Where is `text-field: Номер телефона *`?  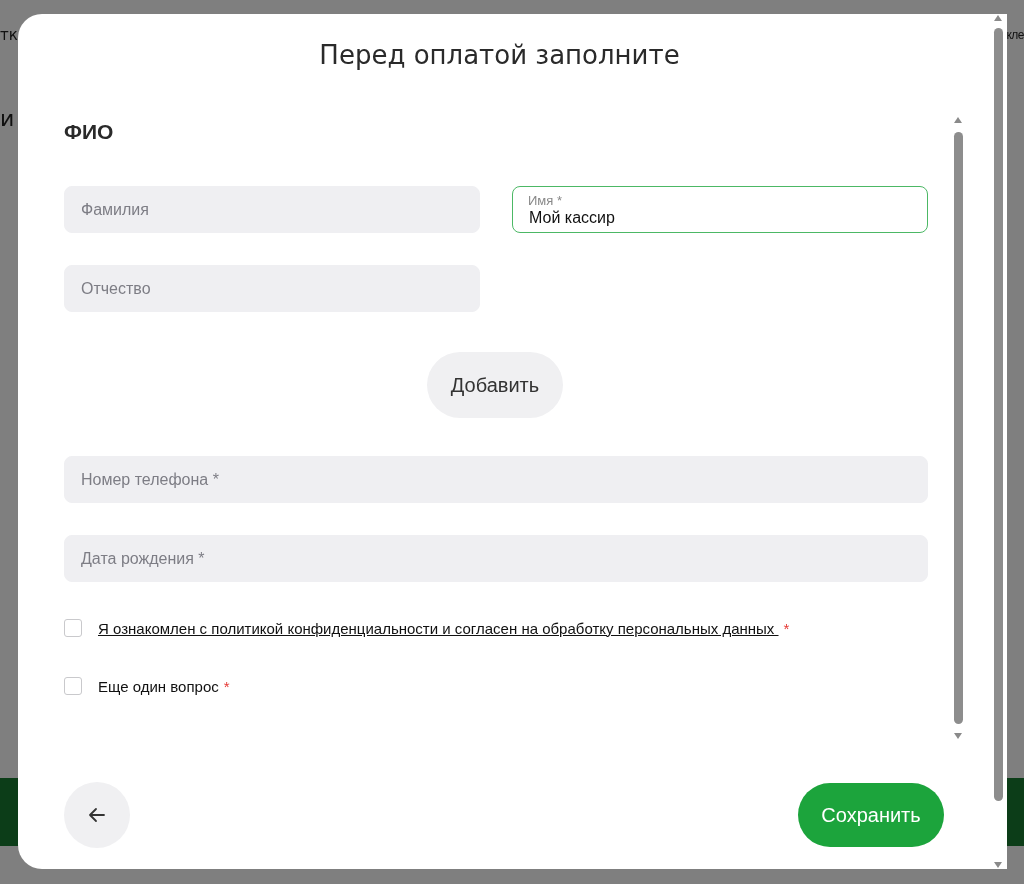 text-field: Номер телефона * is located at coordinates (496, 479).